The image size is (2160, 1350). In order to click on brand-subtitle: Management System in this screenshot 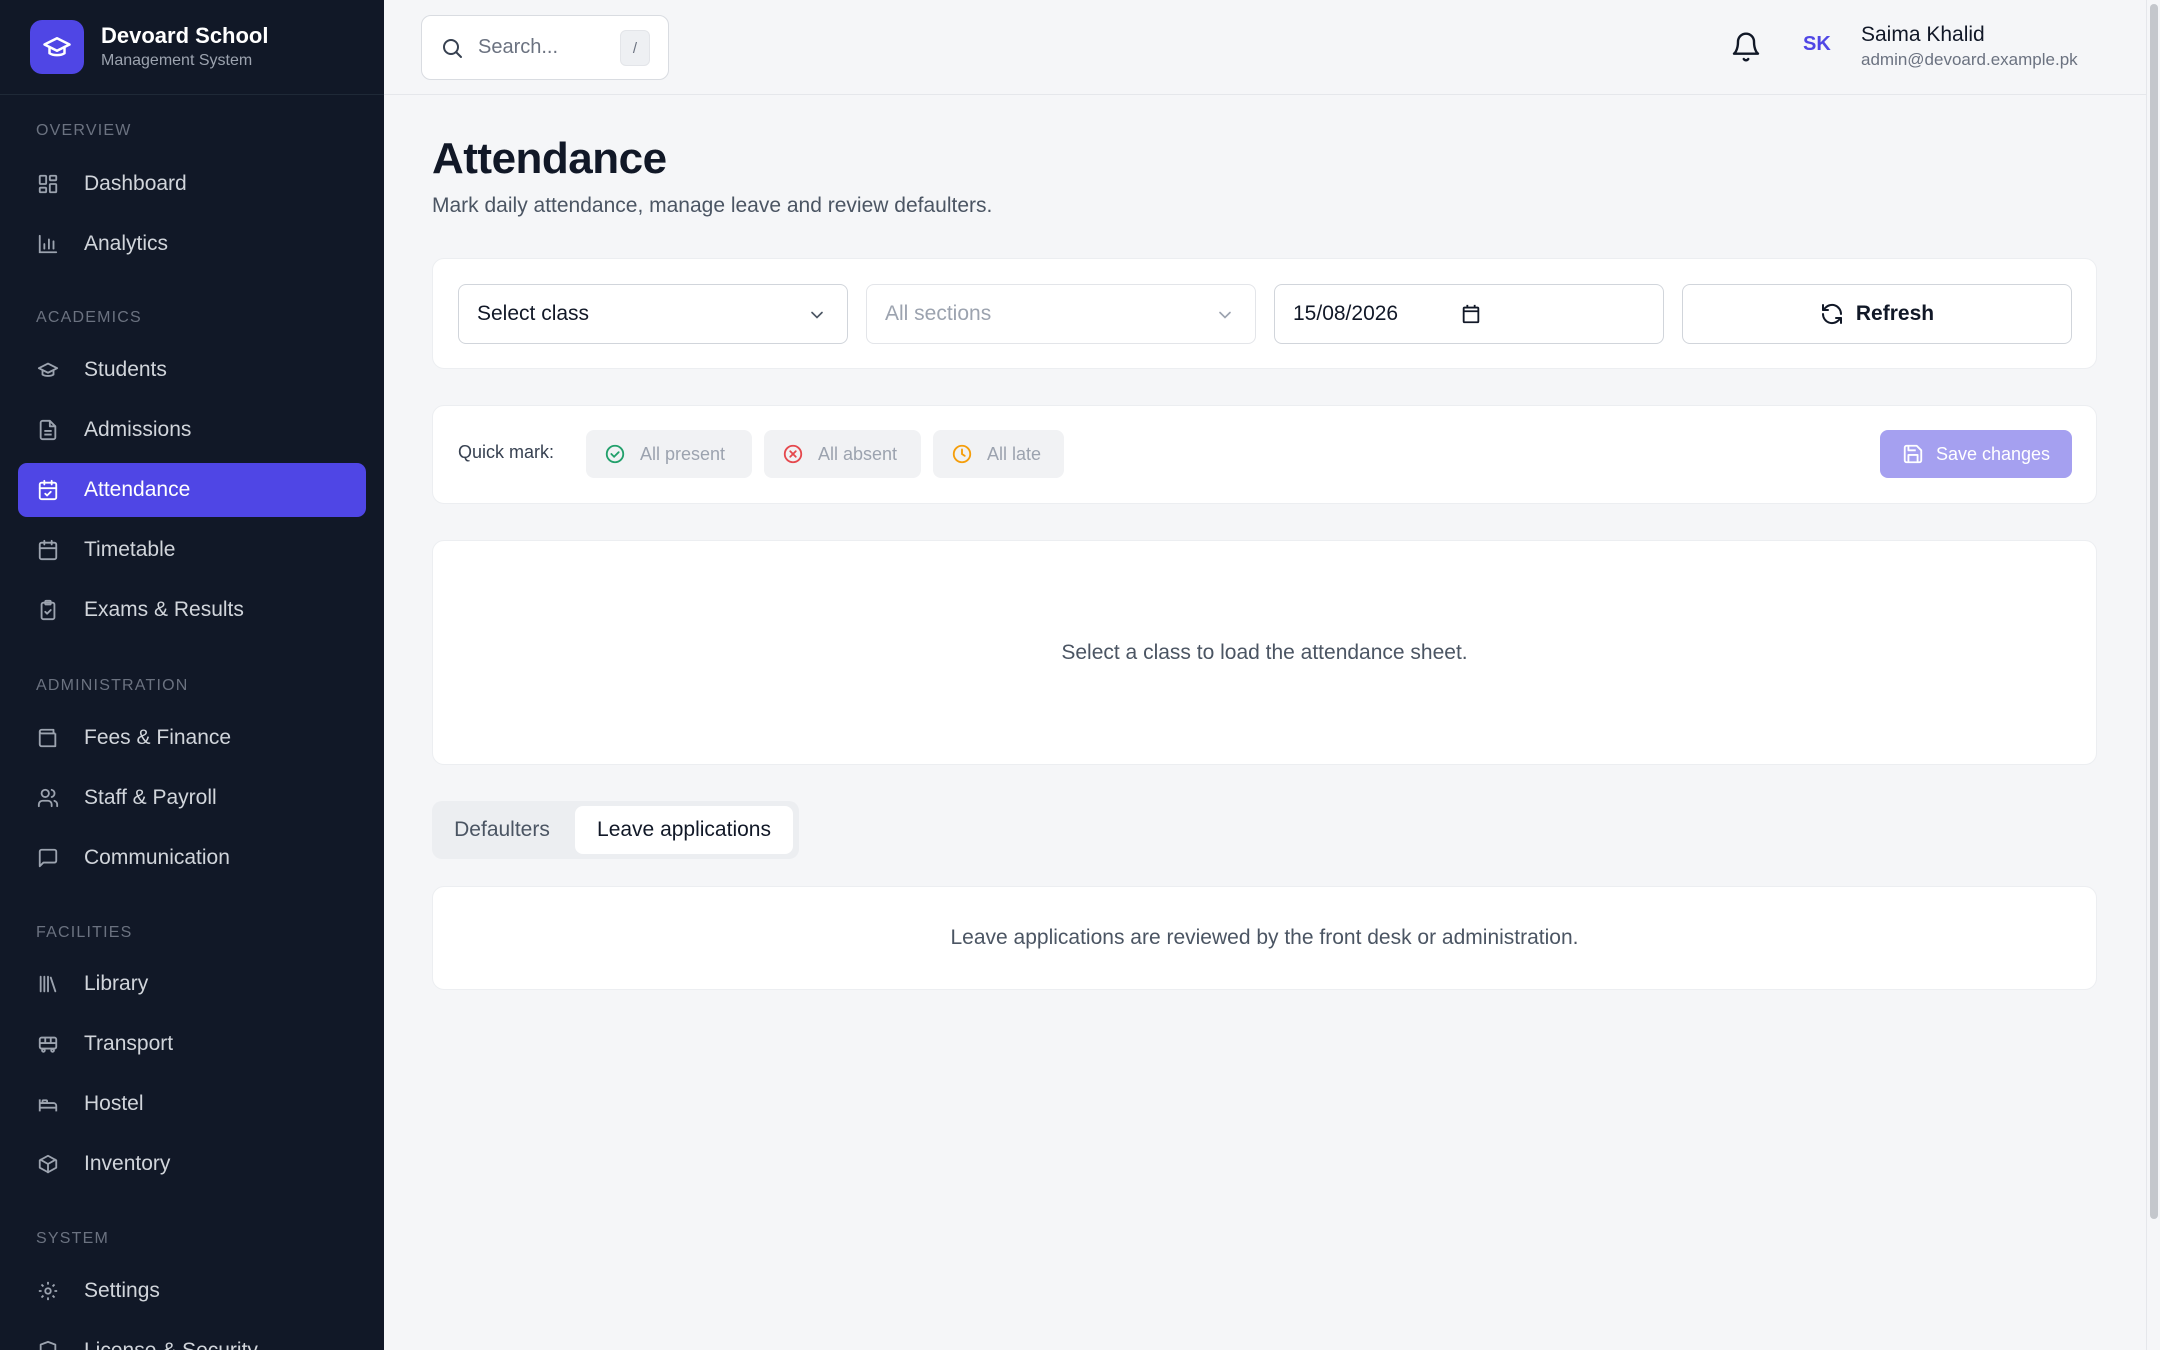, I will do `click(177, 60)`.